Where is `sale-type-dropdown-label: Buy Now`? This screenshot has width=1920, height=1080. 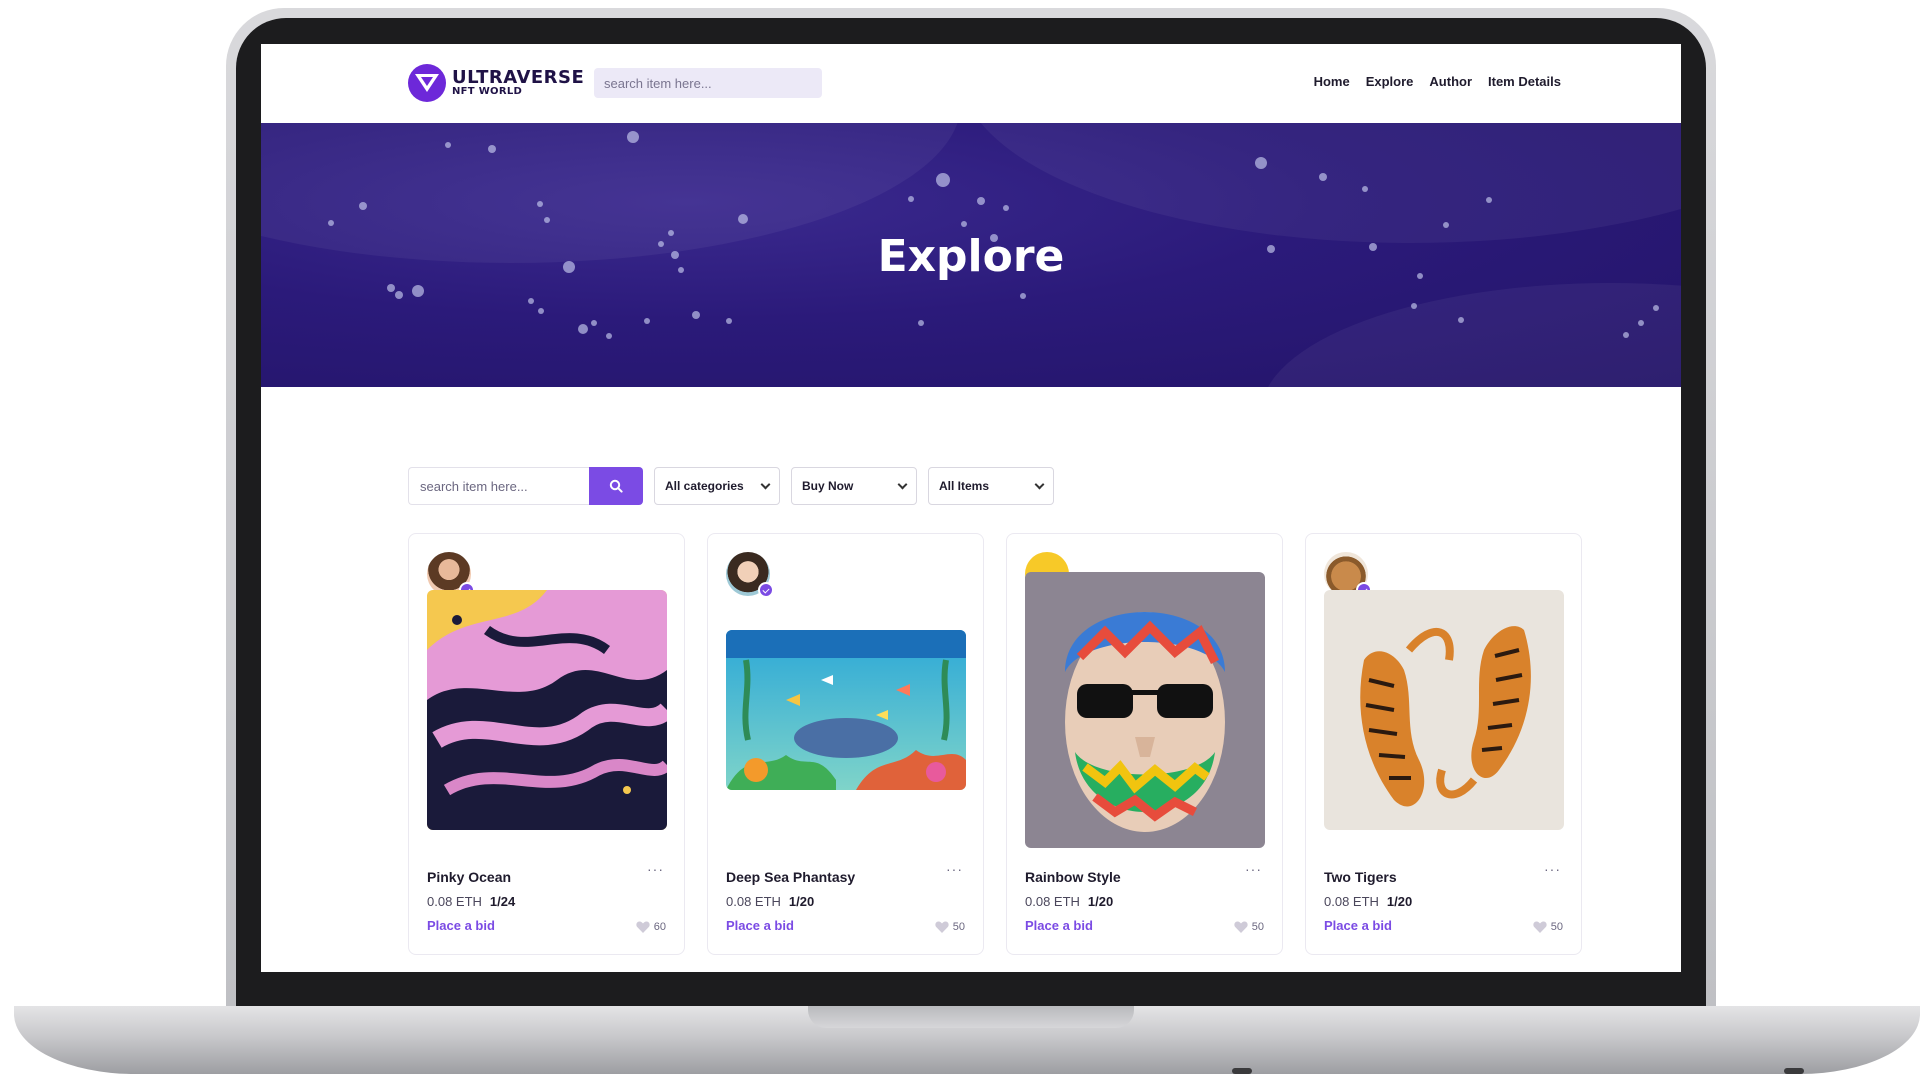 sale-type-dropdown-label: Buy Now is located at coordinates (828, 486).